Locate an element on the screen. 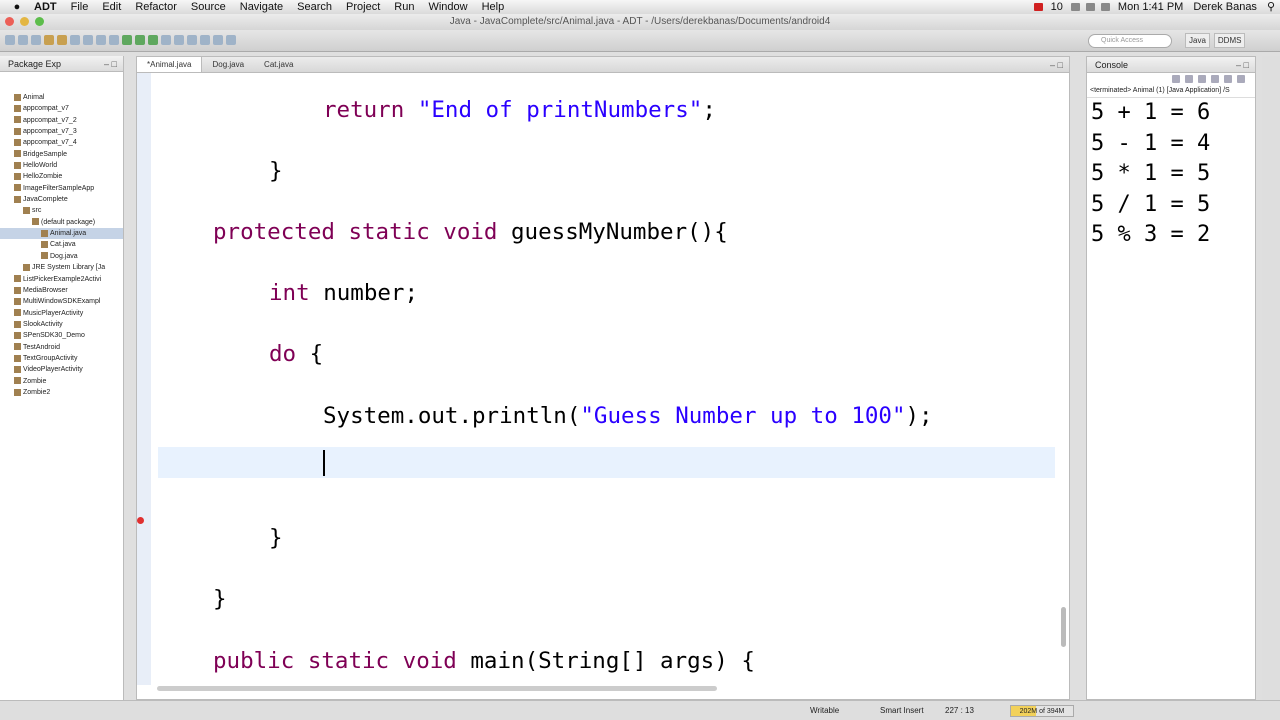  tree-item: appcompat_v7_4 is located at coordinates (61, 142).